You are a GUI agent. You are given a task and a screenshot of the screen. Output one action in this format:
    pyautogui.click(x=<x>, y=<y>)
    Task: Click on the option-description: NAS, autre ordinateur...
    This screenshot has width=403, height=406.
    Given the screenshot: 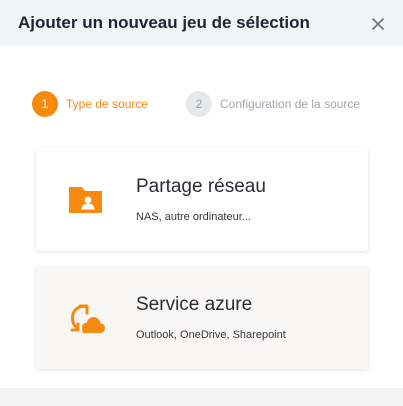 What is the action you would take?
    pyautogui.click(x=193, y=217)
    